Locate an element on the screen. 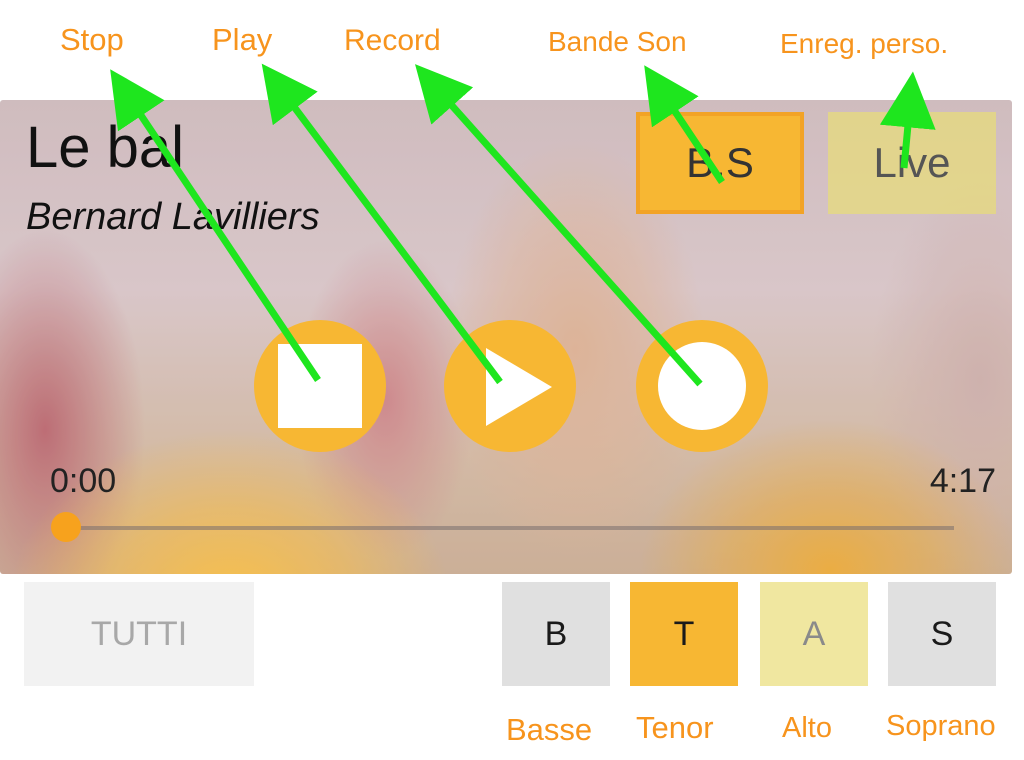 The height and width of the screenshot is (760, 1024). time-total: 4:17 is located at coordinates (962, 481).